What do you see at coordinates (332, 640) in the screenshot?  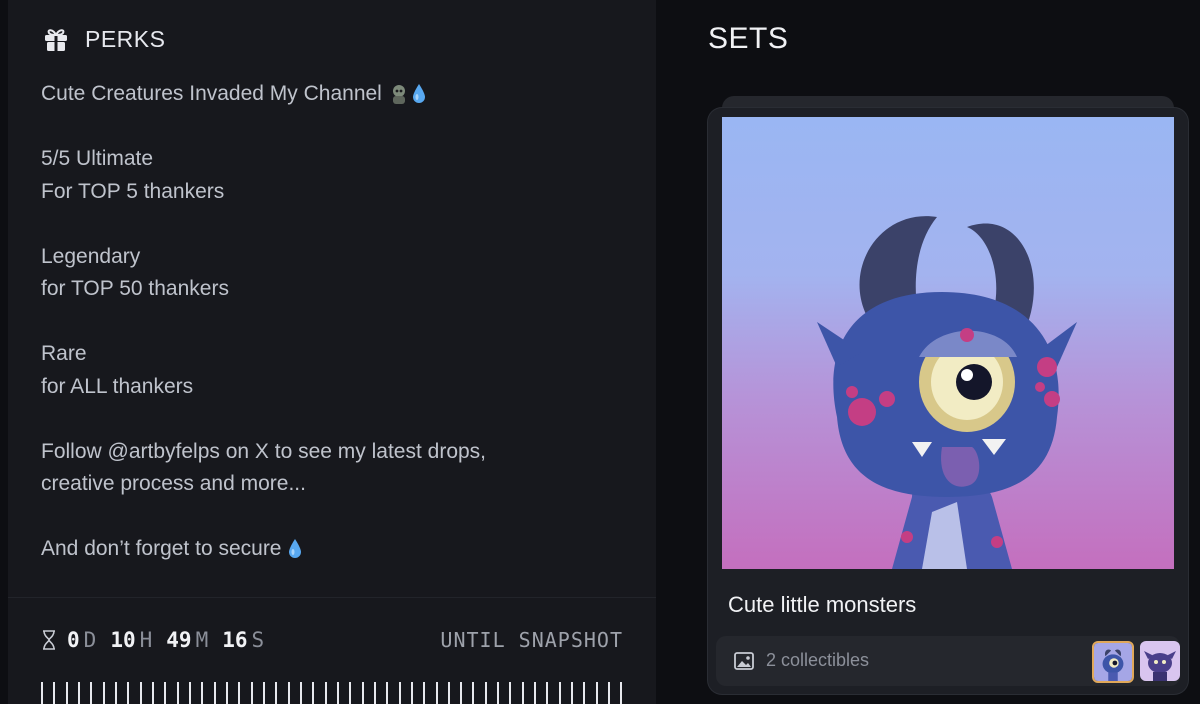 I see `snapshot-countdown: 0 D 10 H 49 M 16 S UNTIL SNAPSHOT` at bounding box center [332, 640].